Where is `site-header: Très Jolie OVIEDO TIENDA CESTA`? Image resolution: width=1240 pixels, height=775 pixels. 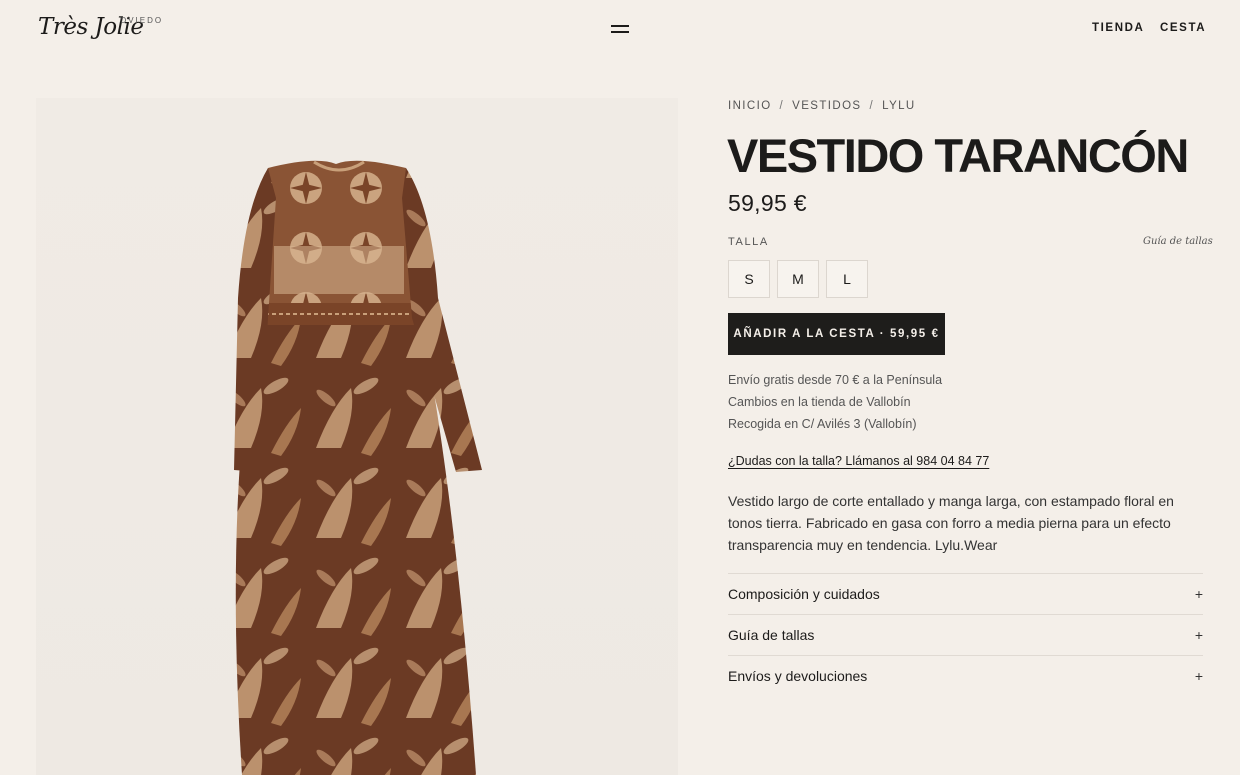
site-header: Très Jolie OVIEDO TIENDA CESTA is located at coordinates (620, 30).